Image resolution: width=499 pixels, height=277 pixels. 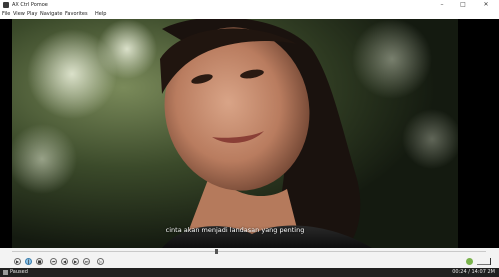 I want to click on stop-icon: ■, so click(x=39, y=261).